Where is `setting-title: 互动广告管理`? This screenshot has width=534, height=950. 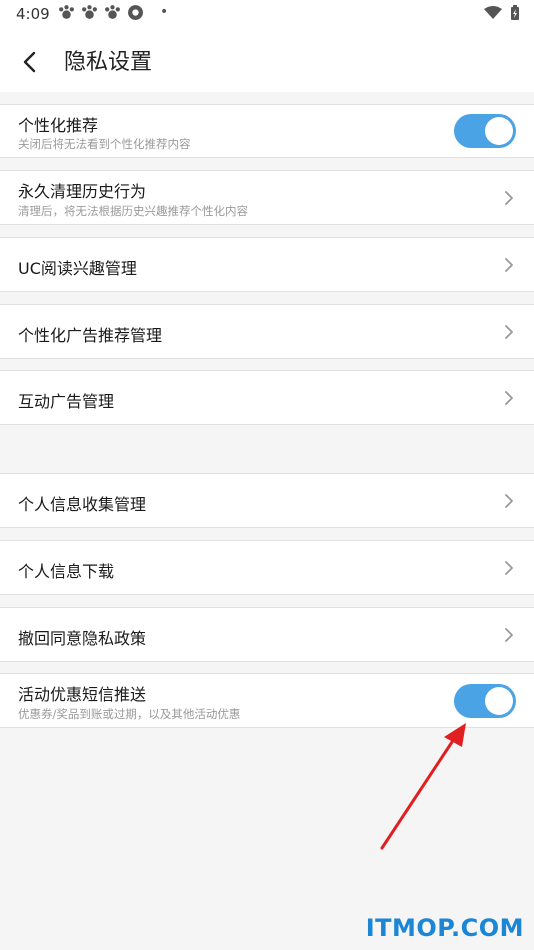 setting-title: 互动广告管理 is located at coordinates (66, 401).